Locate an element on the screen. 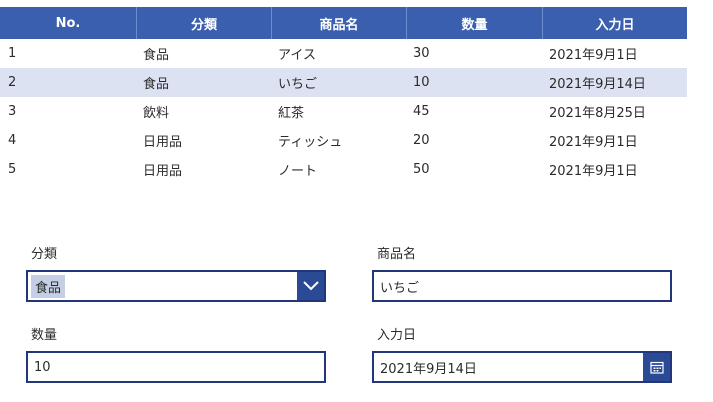  cell-product: いちご is located at coordinates (298, 84).